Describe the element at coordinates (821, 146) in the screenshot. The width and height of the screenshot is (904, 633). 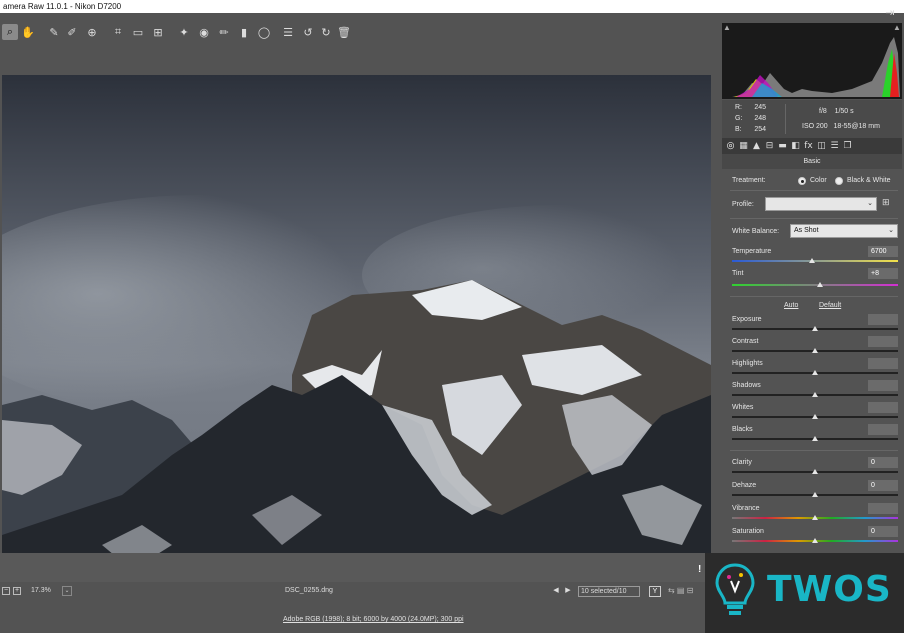
I see `panel-tab-8-icon: ◫` at that location.